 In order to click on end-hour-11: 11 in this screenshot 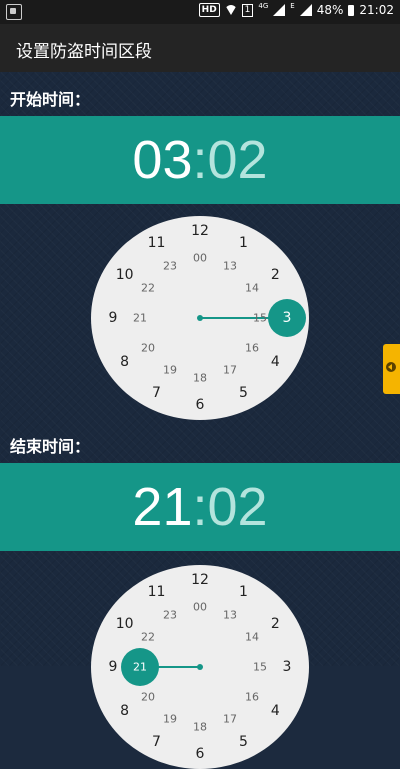, I will do `click(157, 592)`.